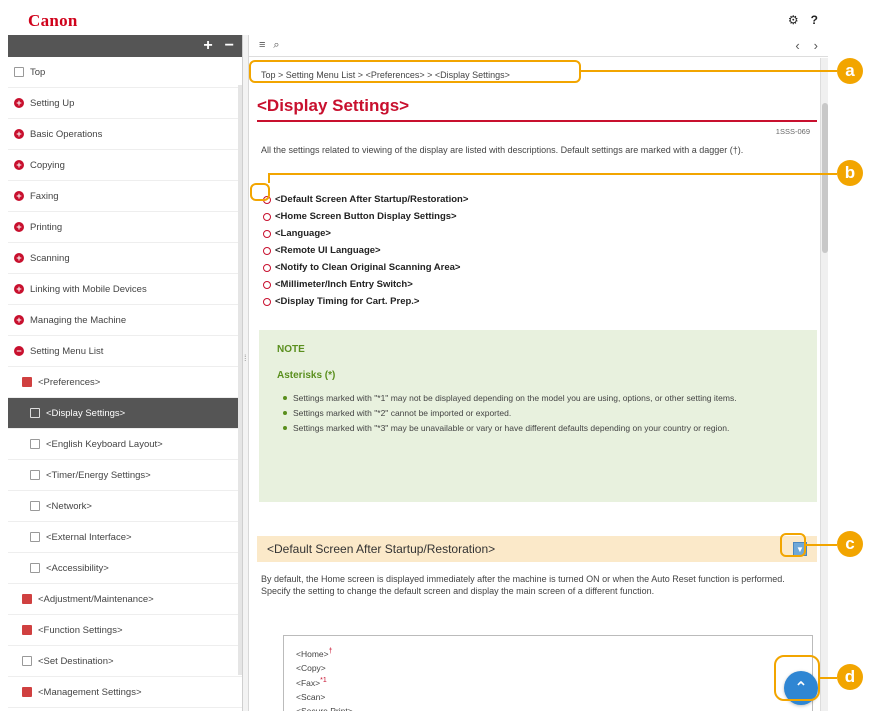 Image resolution: width=870 pixels, height=711 pixels. I want to click on toc-list-icon: ≡, so click(262, 45).